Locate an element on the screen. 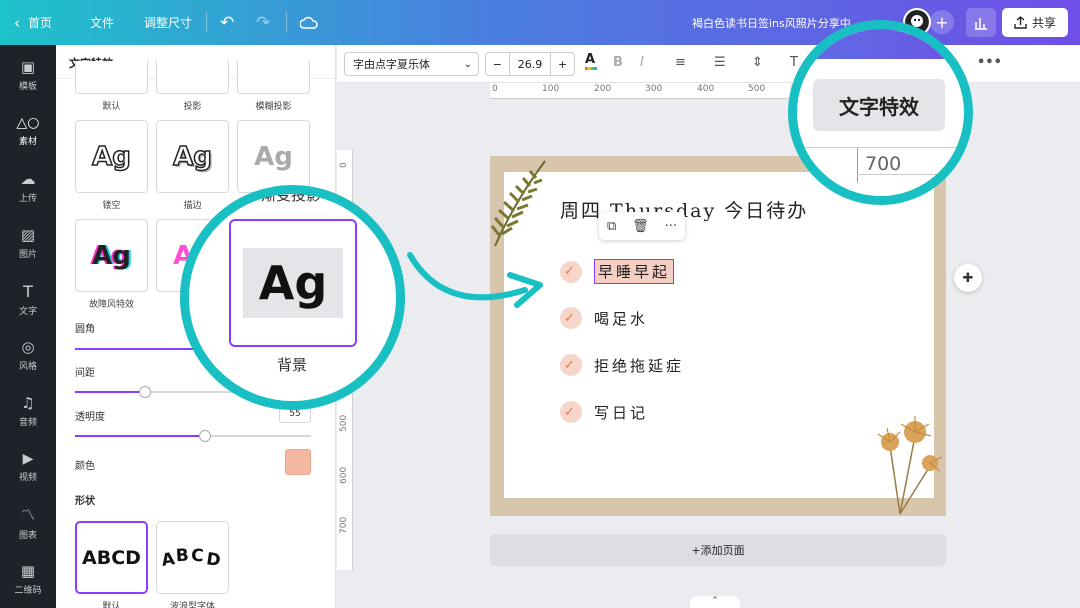 This screenshot has height=608, width=1080. todo-text: 拒绝拖延症 is located at coordinates (639, 365).